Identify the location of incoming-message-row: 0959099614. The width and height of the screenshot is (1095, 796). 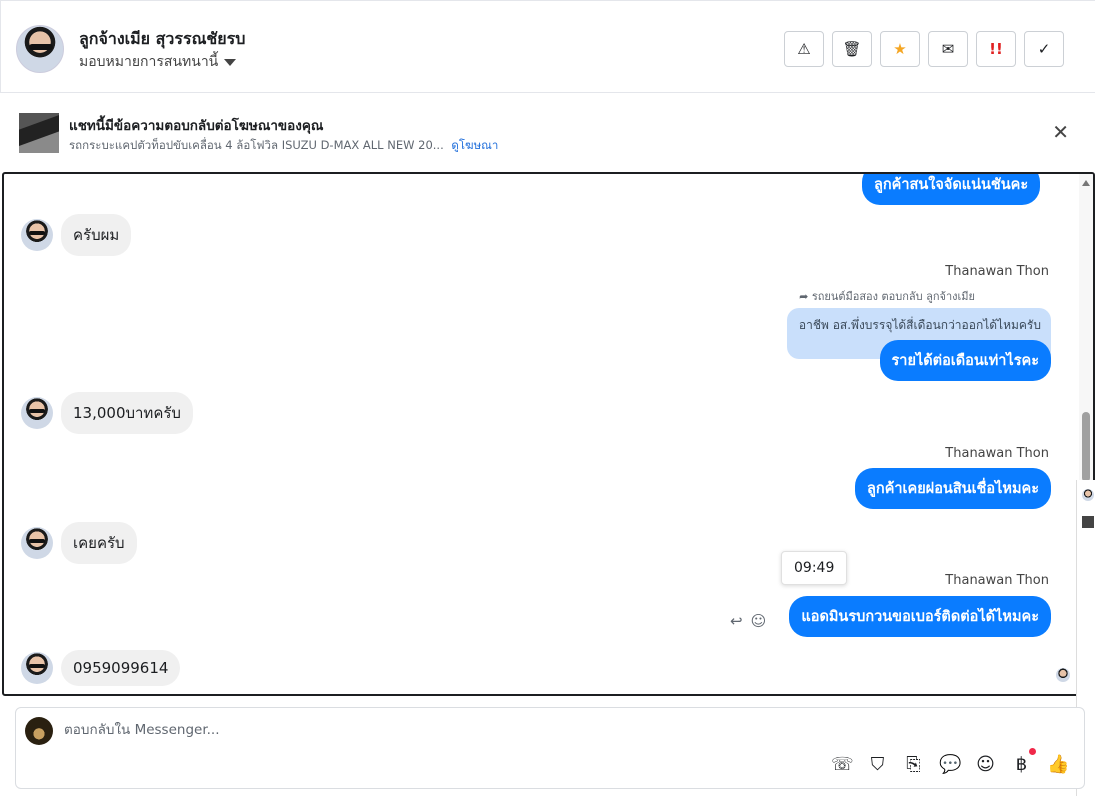
(101, 668).